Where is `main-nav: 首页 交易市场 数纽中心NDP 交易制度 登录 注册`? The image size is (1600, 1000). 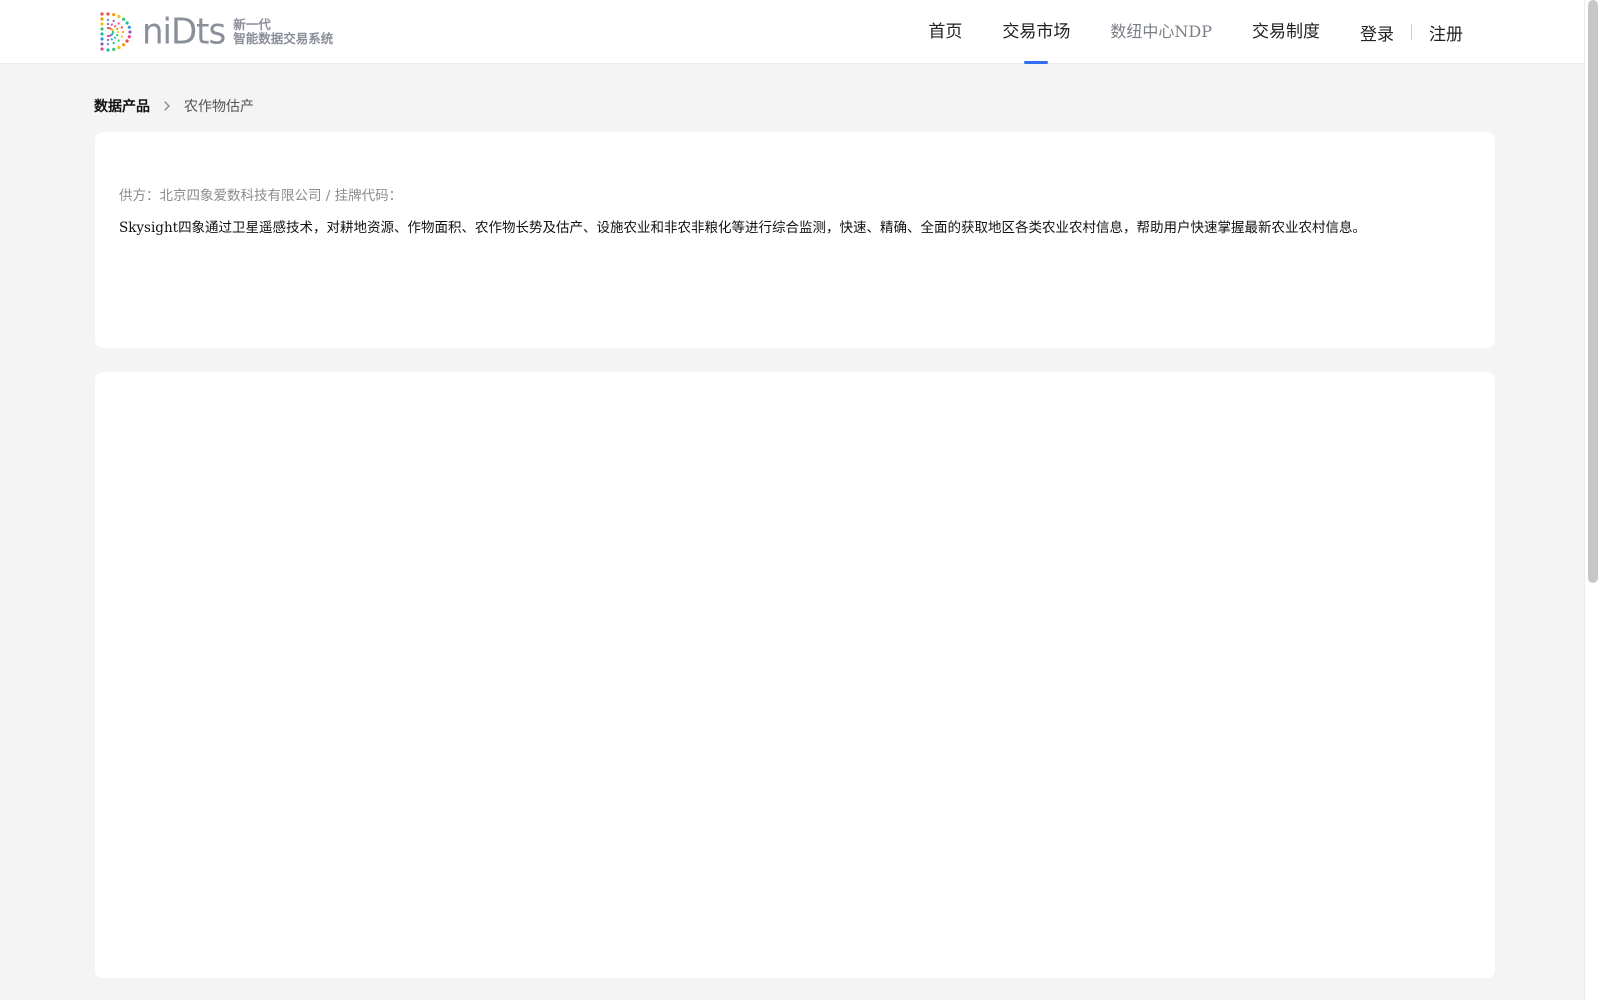 main-nav: 首页 交易市场 数纽中心NDP 交易制度 登录 注册 is located at coordinates (1175, 32).